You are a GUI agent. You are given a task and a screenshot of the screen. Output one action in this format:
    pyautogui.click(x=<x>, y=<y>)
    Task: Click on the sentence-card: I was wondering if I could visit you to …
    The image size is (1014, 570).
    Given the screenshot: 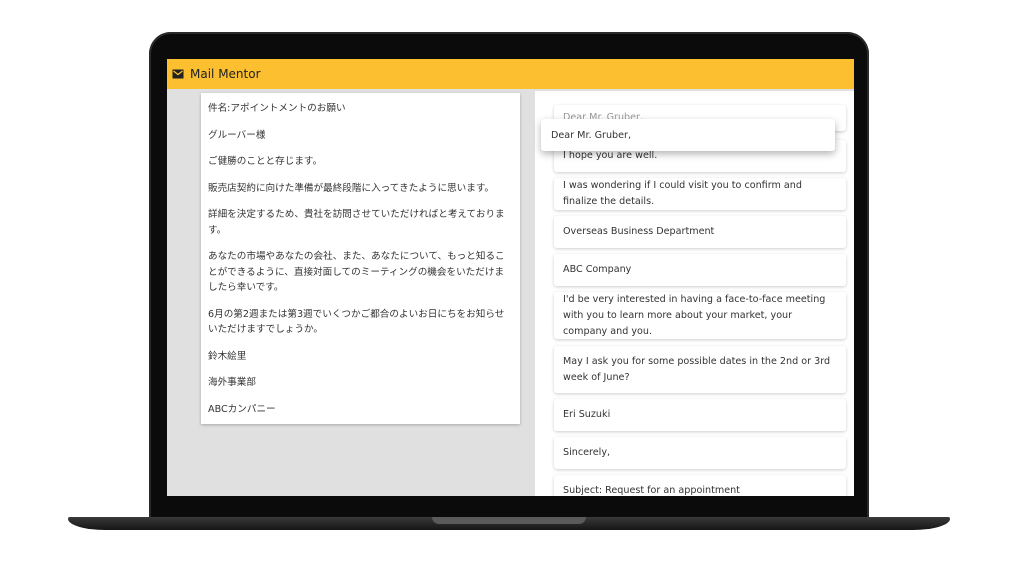 What is the action you would take?
    pyautogui.click(x=700, y=194)
    